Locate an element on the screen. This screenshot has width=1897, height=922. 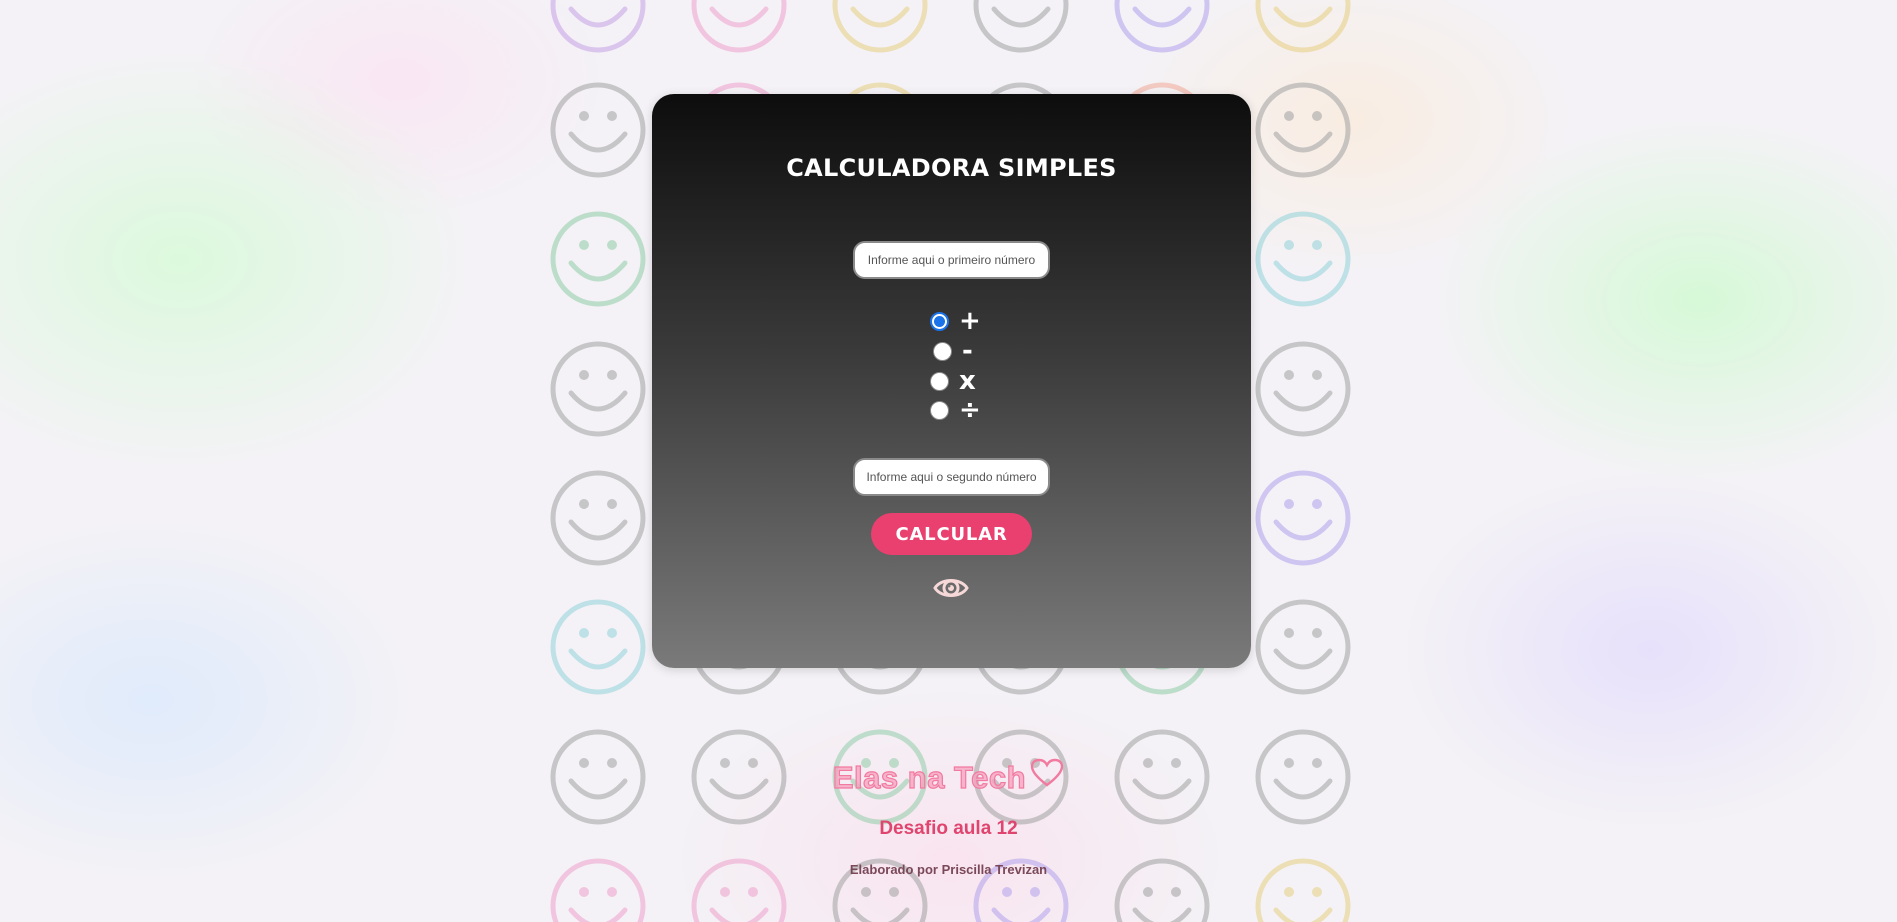
first-number-input is located at coordinates (951, 260).